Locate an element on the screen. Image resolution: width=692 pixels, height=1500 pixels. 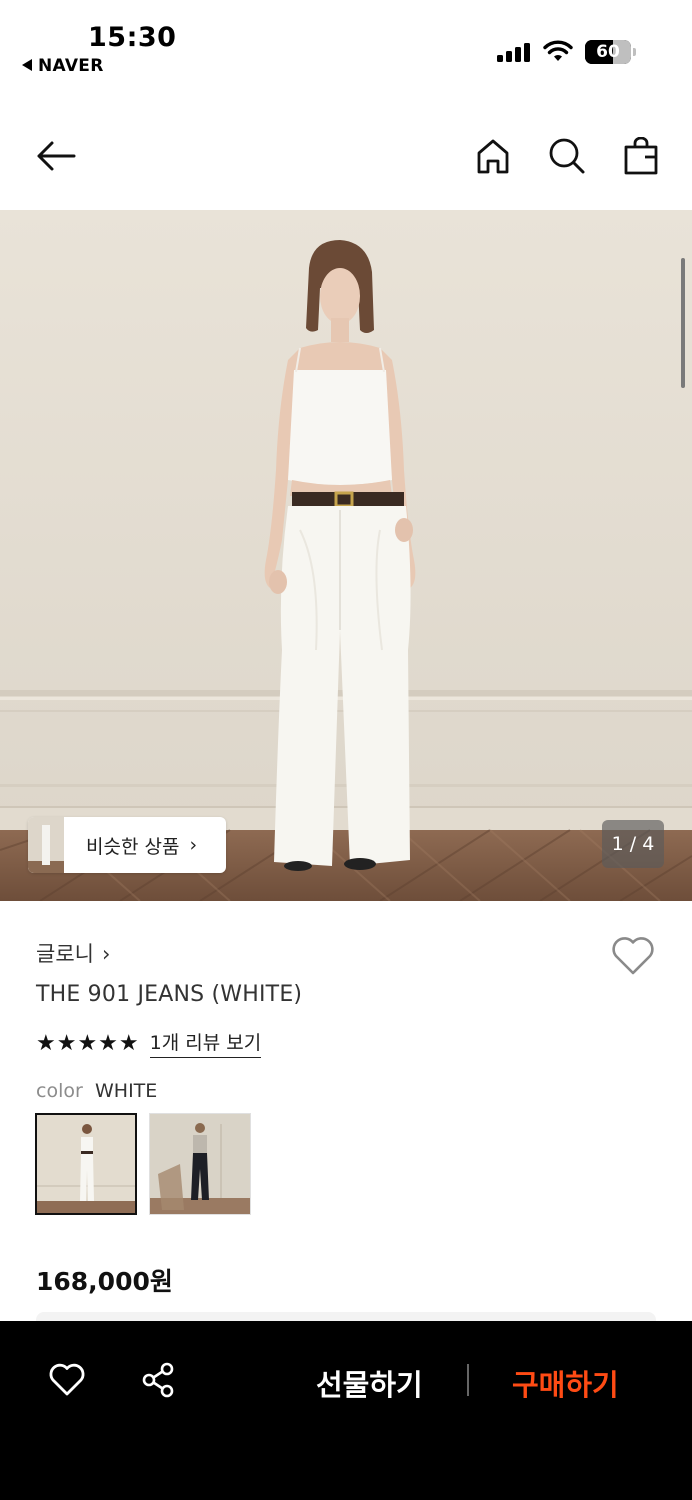
home-button is located at coordinates (493, 156).